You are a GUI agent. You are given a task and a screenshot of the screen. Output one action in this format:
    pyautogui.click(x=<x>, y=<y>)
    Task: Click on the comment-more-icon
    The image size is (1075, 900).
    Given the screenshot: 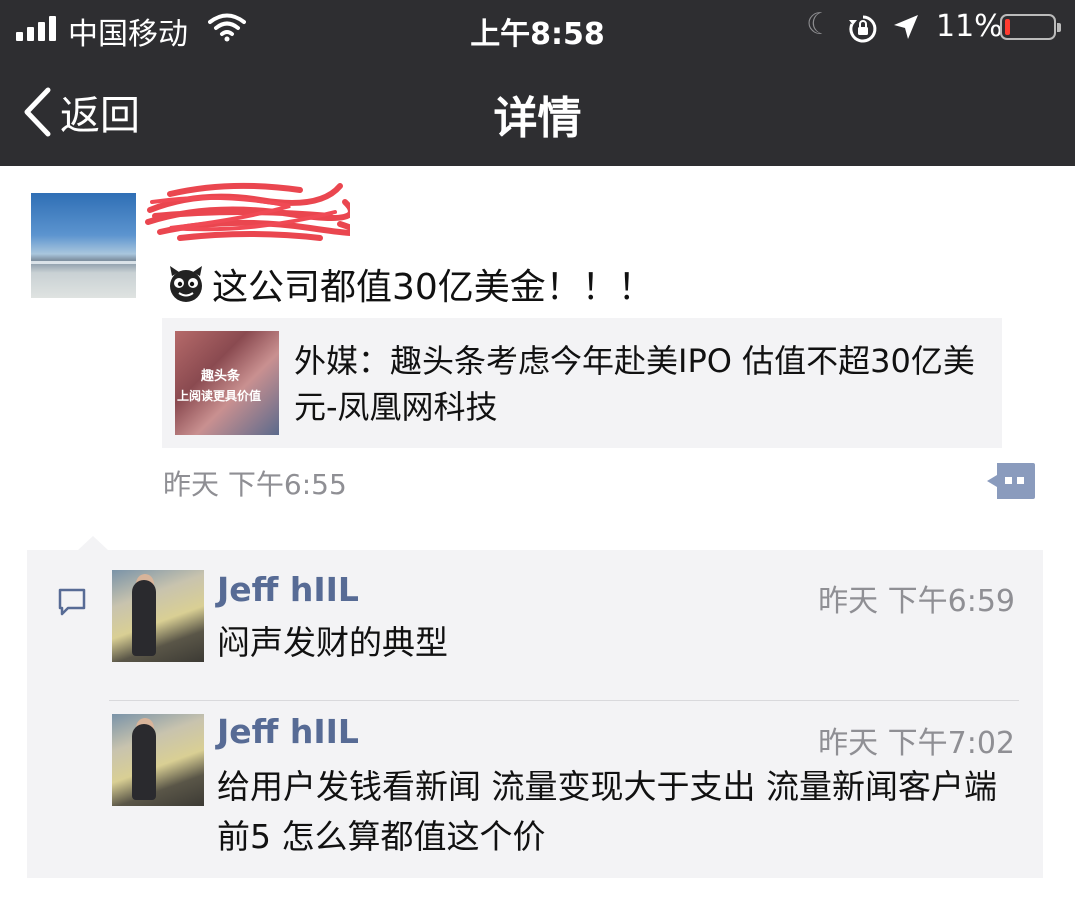 What is the action you would take?
    pyautogui.click(x=1011, y=481)
    